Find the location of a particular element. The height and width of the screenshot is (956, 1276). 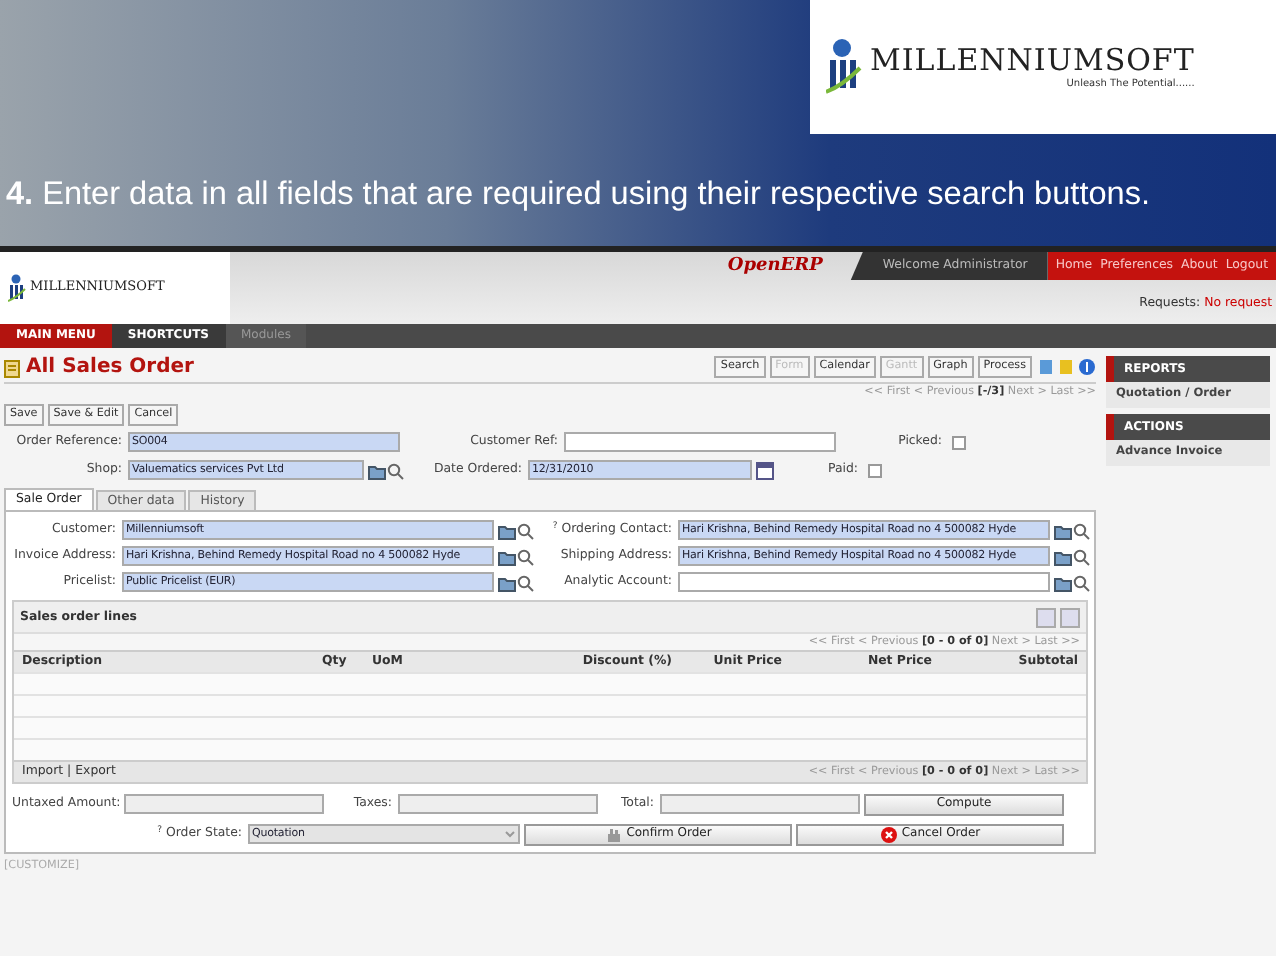

cancel-icon is located at coordinates (888, 834).